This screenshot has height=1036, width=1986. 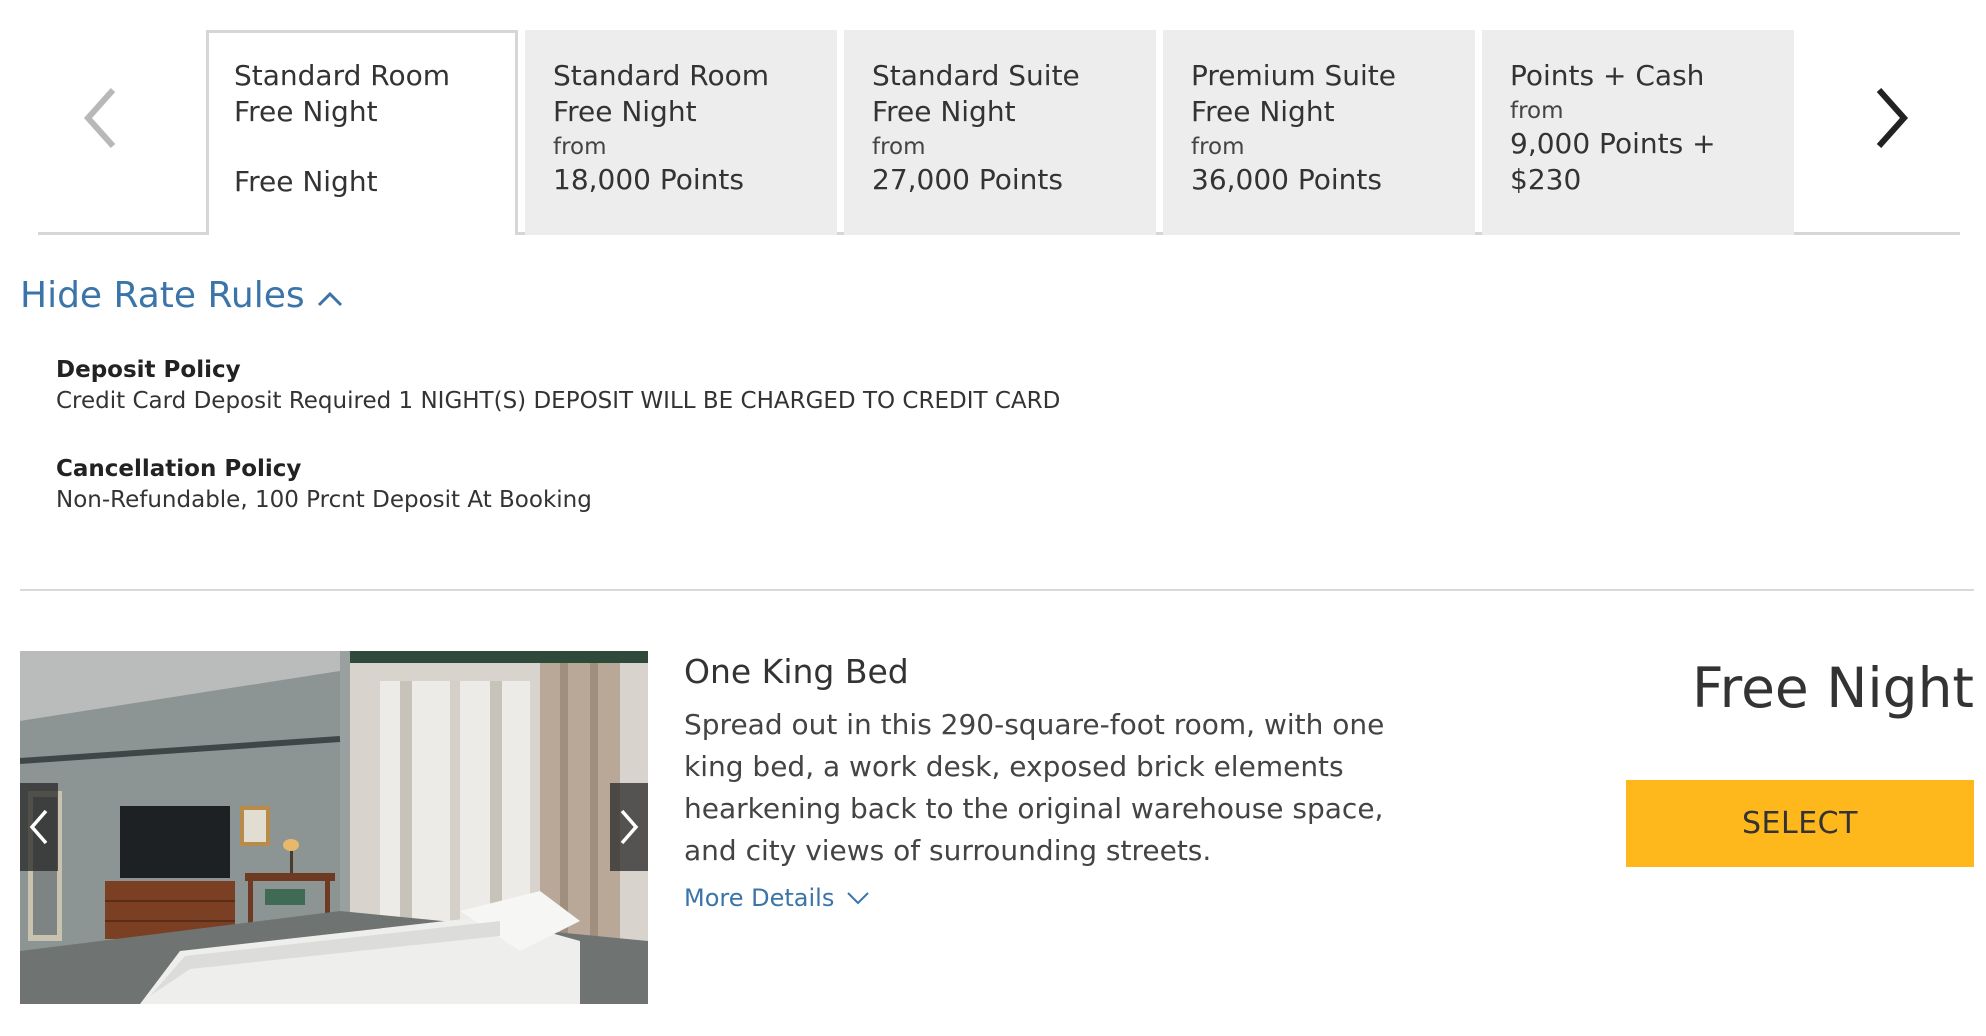 I want to click on more-details-label: More Details, so click(x=759, y=898).